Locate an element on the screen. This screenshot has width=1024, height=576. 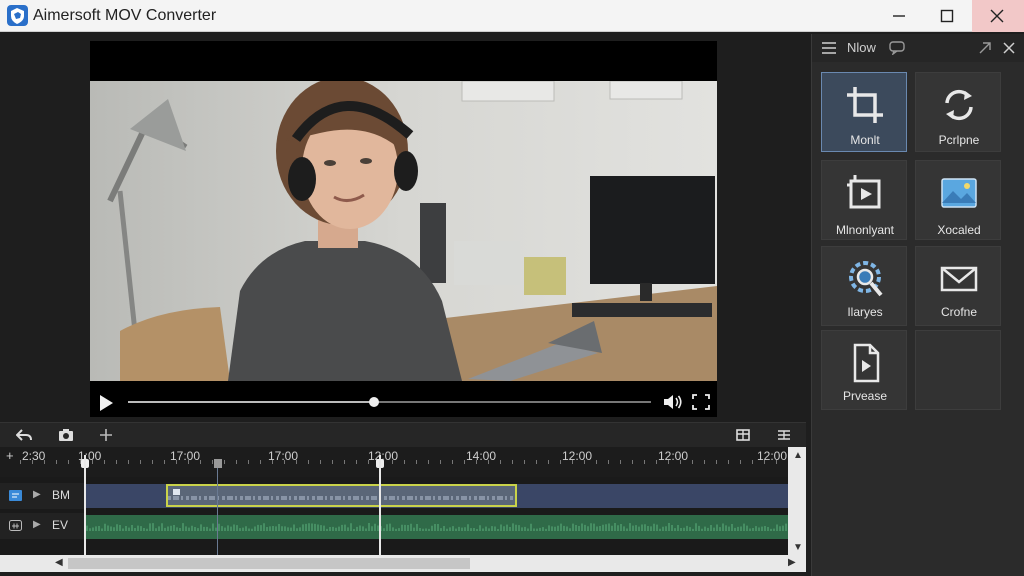
timeline-marker is located at coordinates (218, 463).